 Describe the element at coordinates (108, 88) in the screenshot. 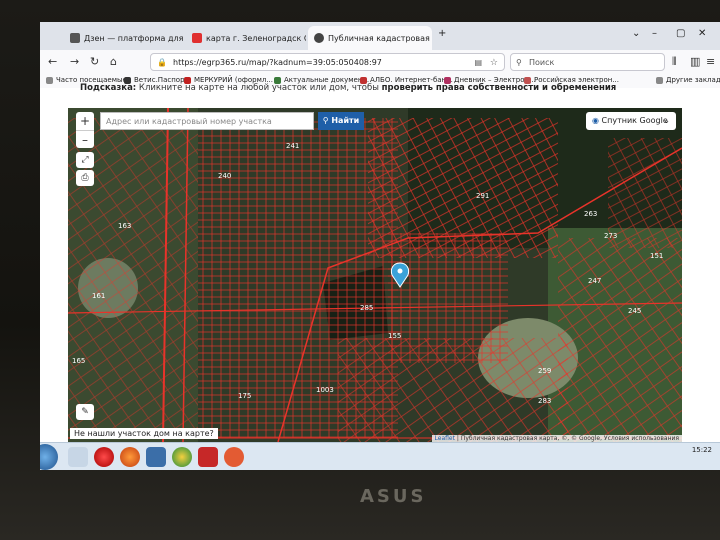

I see `hint-prefix: Подсказка:` at that location.